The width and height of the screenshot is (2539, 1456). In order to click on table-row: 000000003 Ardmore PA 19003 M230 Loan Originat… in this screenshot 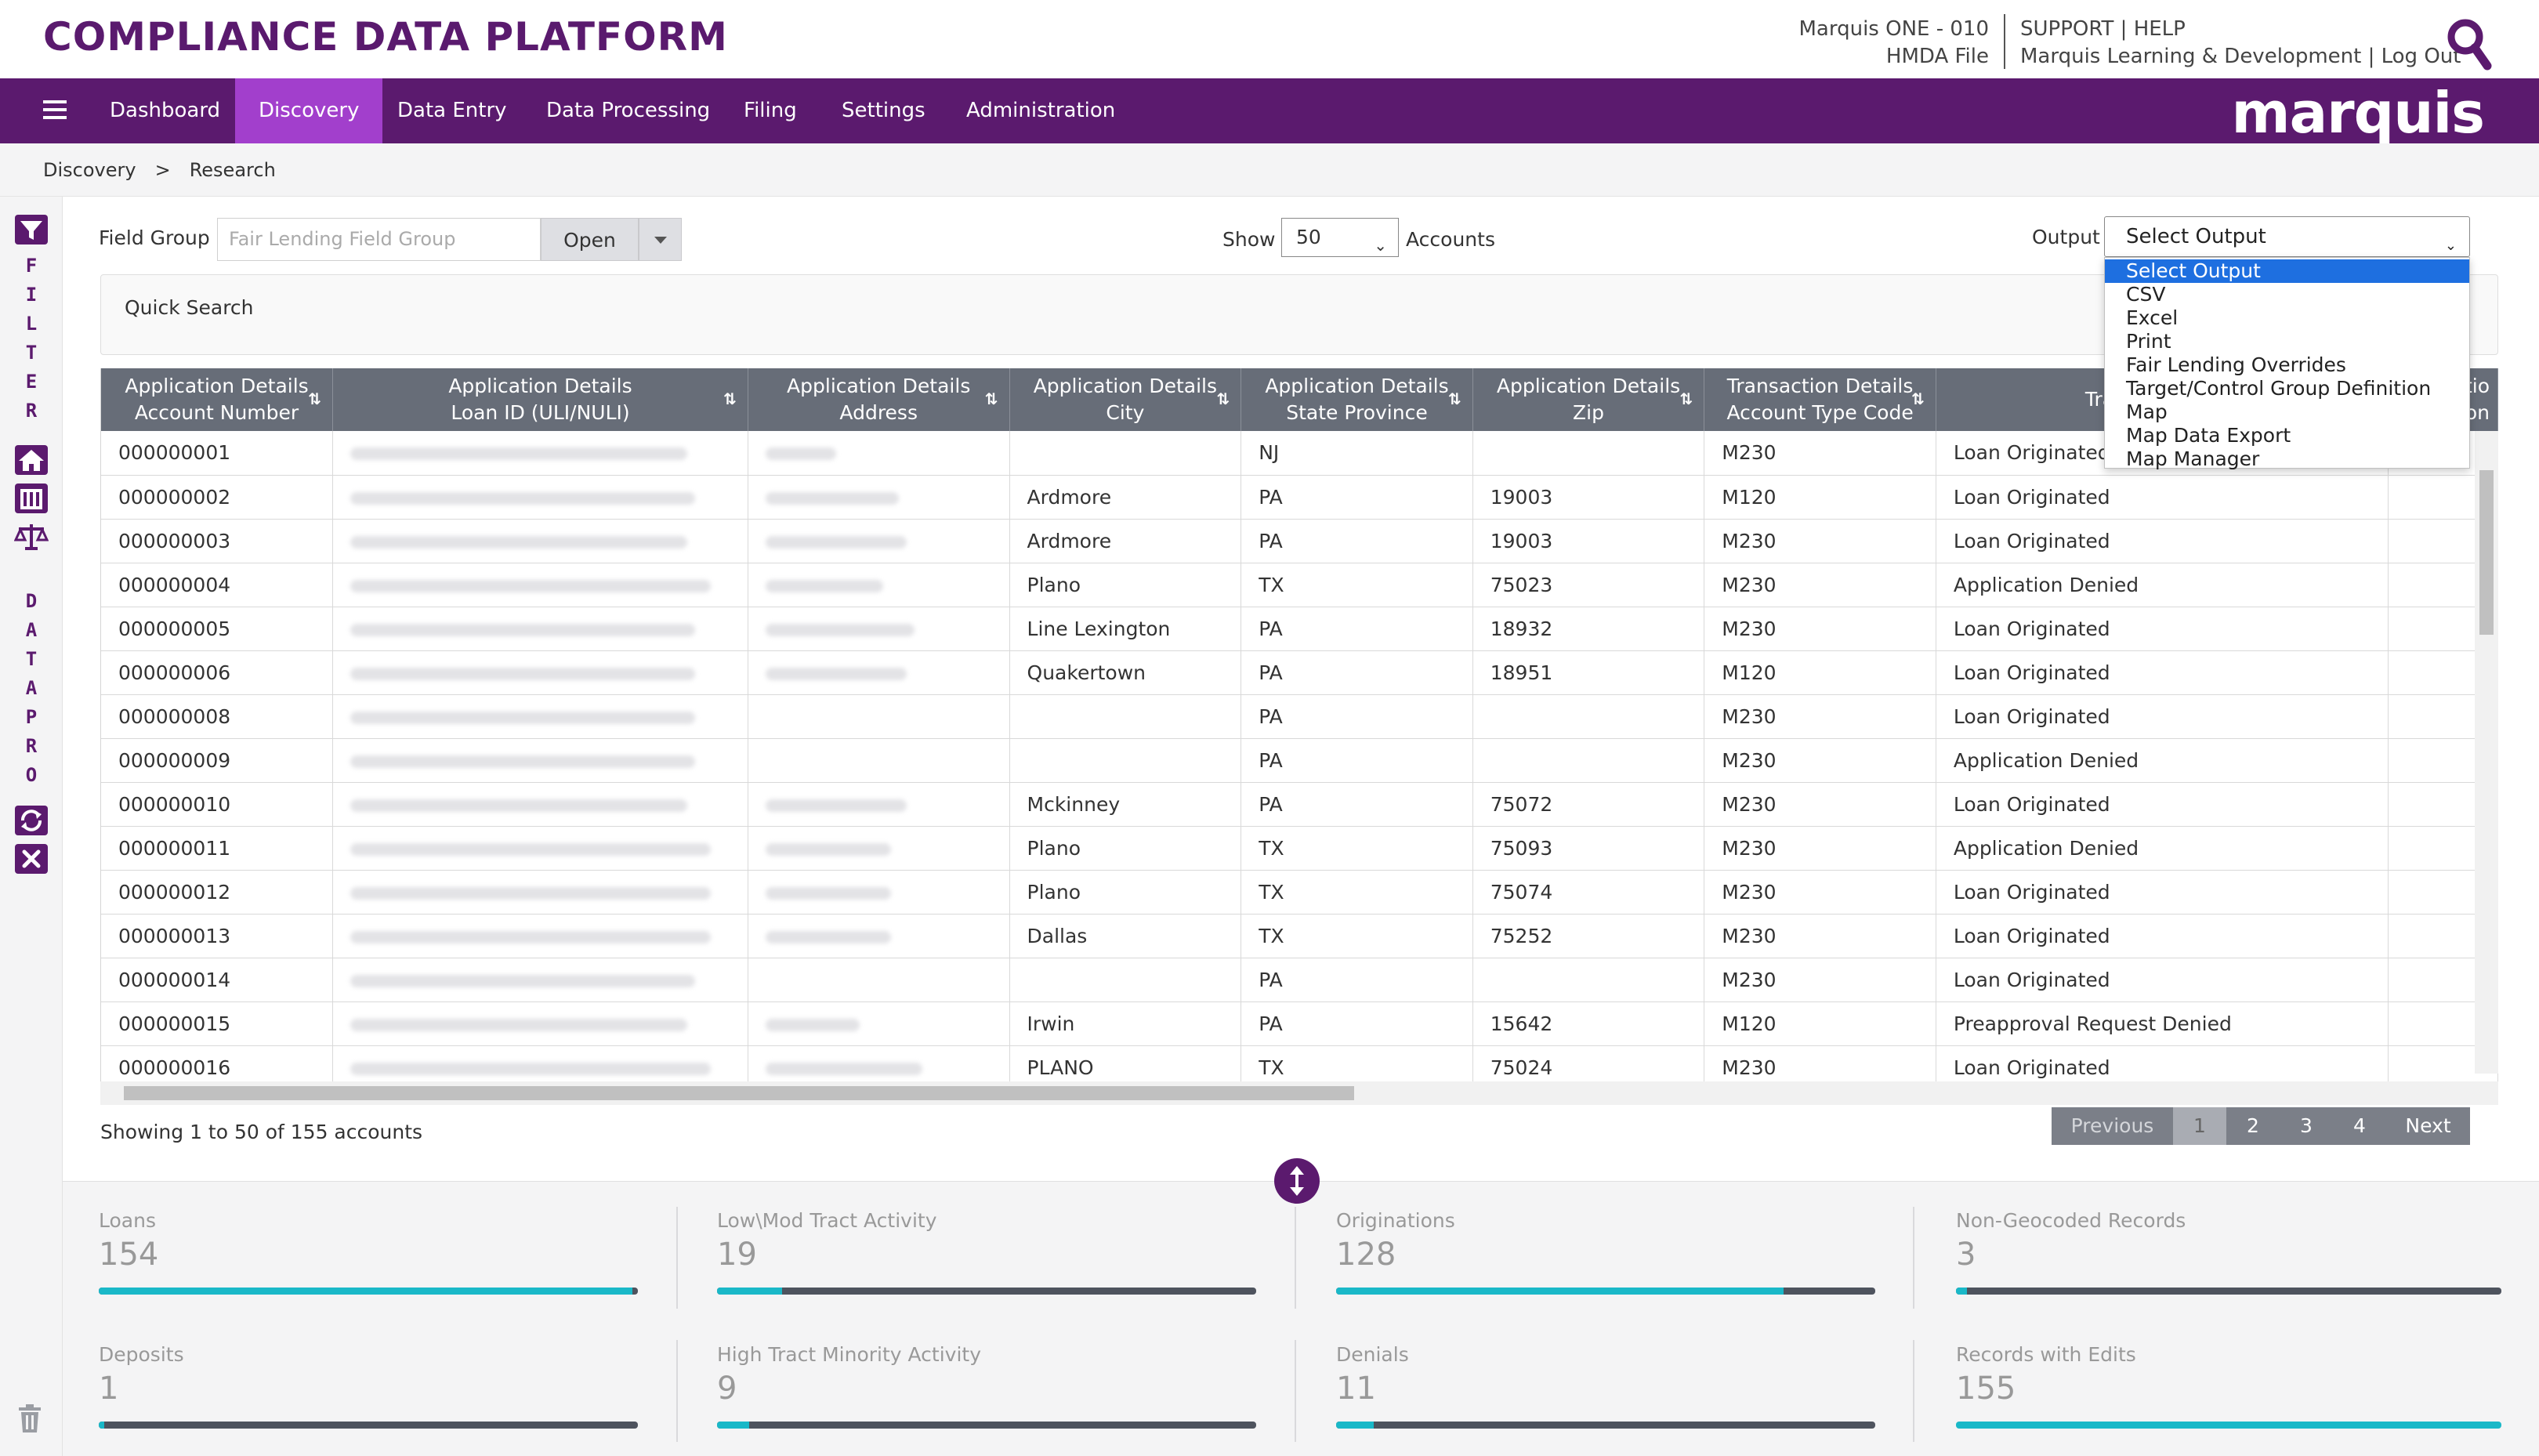, I will do `click(1300, 541)`.